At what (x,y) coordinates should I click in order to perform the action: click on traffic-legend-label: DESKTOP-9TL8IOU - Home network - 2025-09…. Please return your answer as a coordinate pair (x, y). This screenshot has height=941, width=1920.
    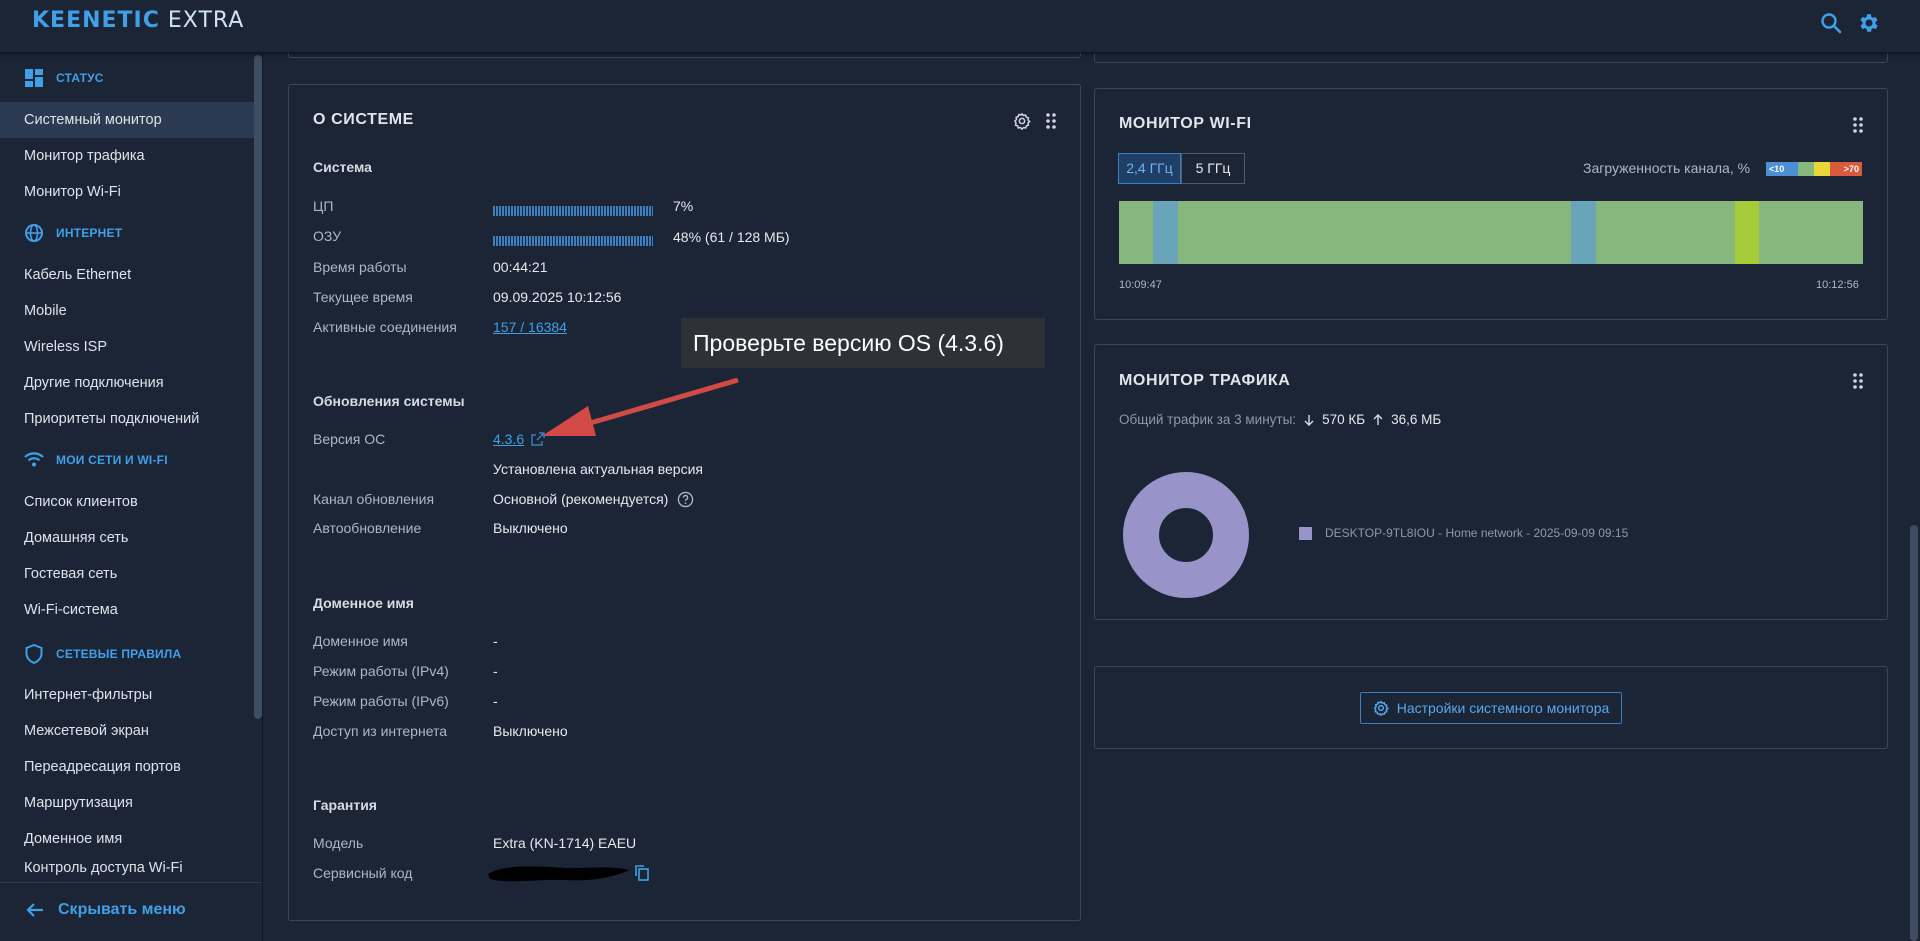
    Looking at the image, I should click on (1477, 533).